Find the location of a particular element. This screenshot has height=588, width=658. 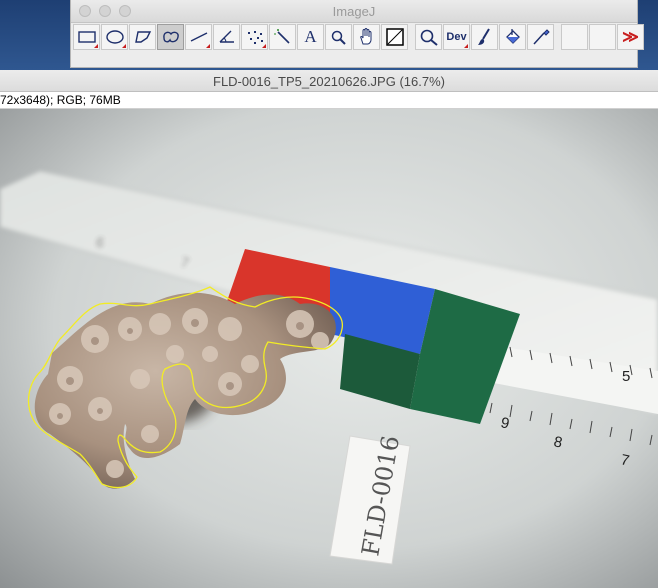

more-tools-button: ≫ is located at coordinates (630, 37).